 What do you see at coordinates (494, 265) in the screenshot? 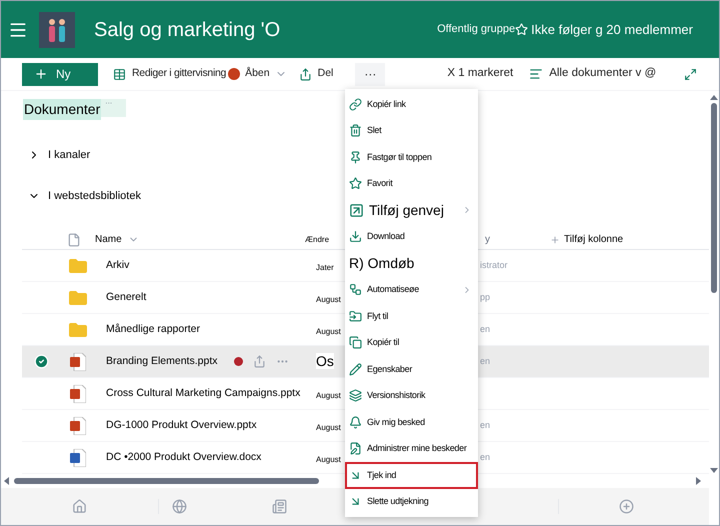
I see `modified-by-cell-text: istrator` at bounding box center [494, 265].